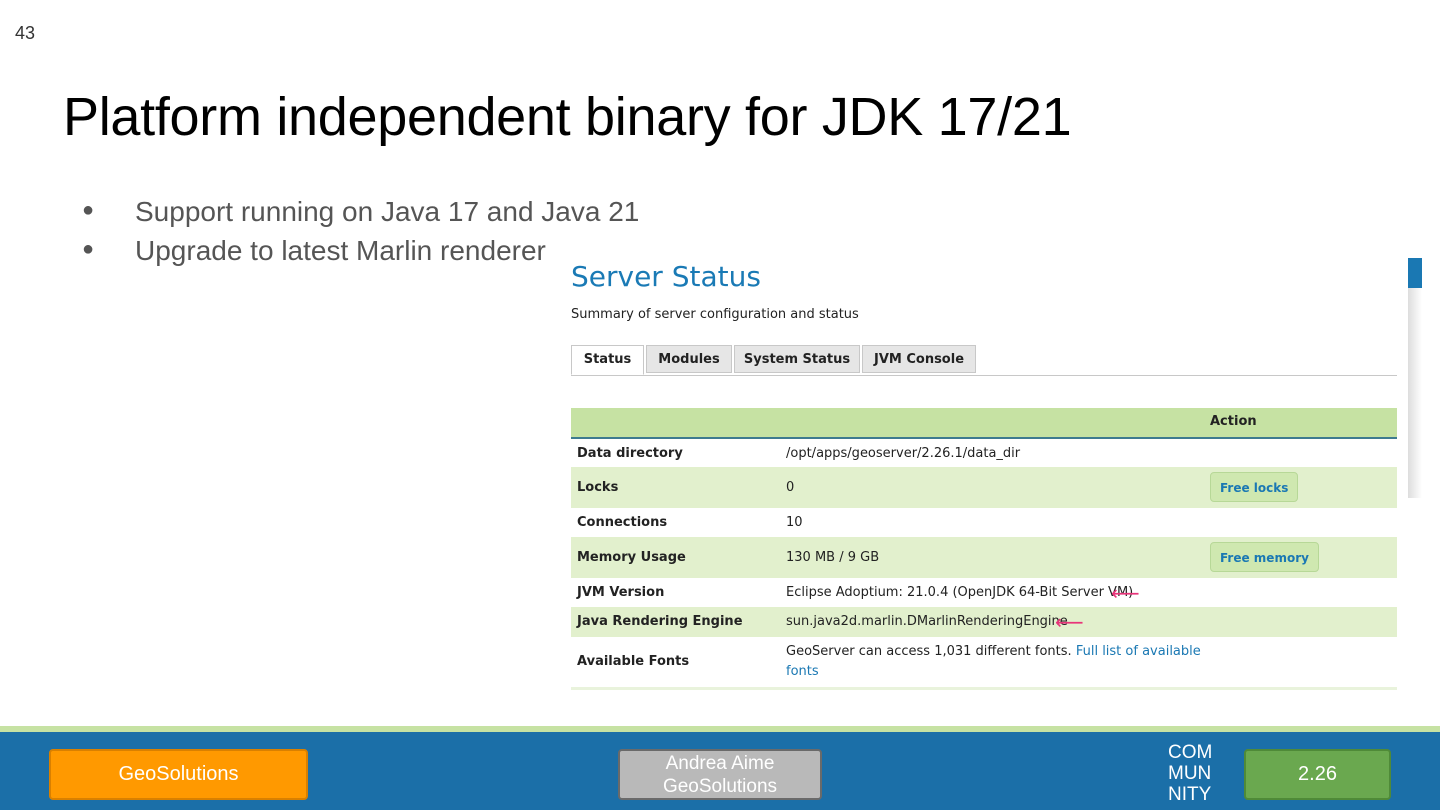  Describe the element at coordinates (794, 522) in the screenshot. I see `row-value: 10` at that location.